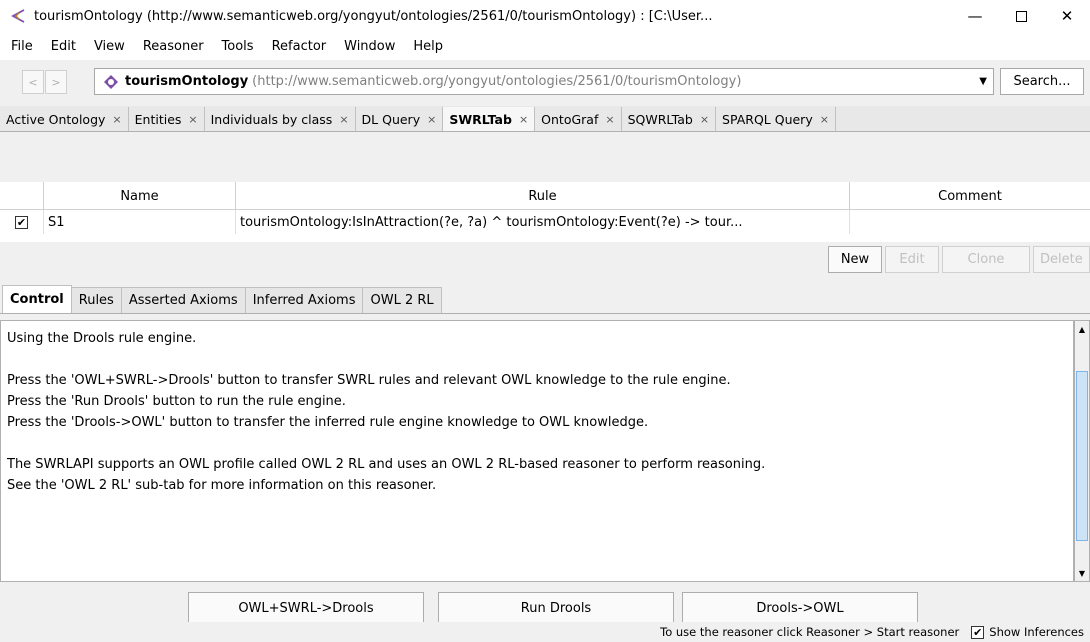 The width and height of the screenshot is (1090, 642). What do you see at coordinates (140, 222) in the screenshot?
I see `rule-name-cell: S1` at bounding box center [140, 222].